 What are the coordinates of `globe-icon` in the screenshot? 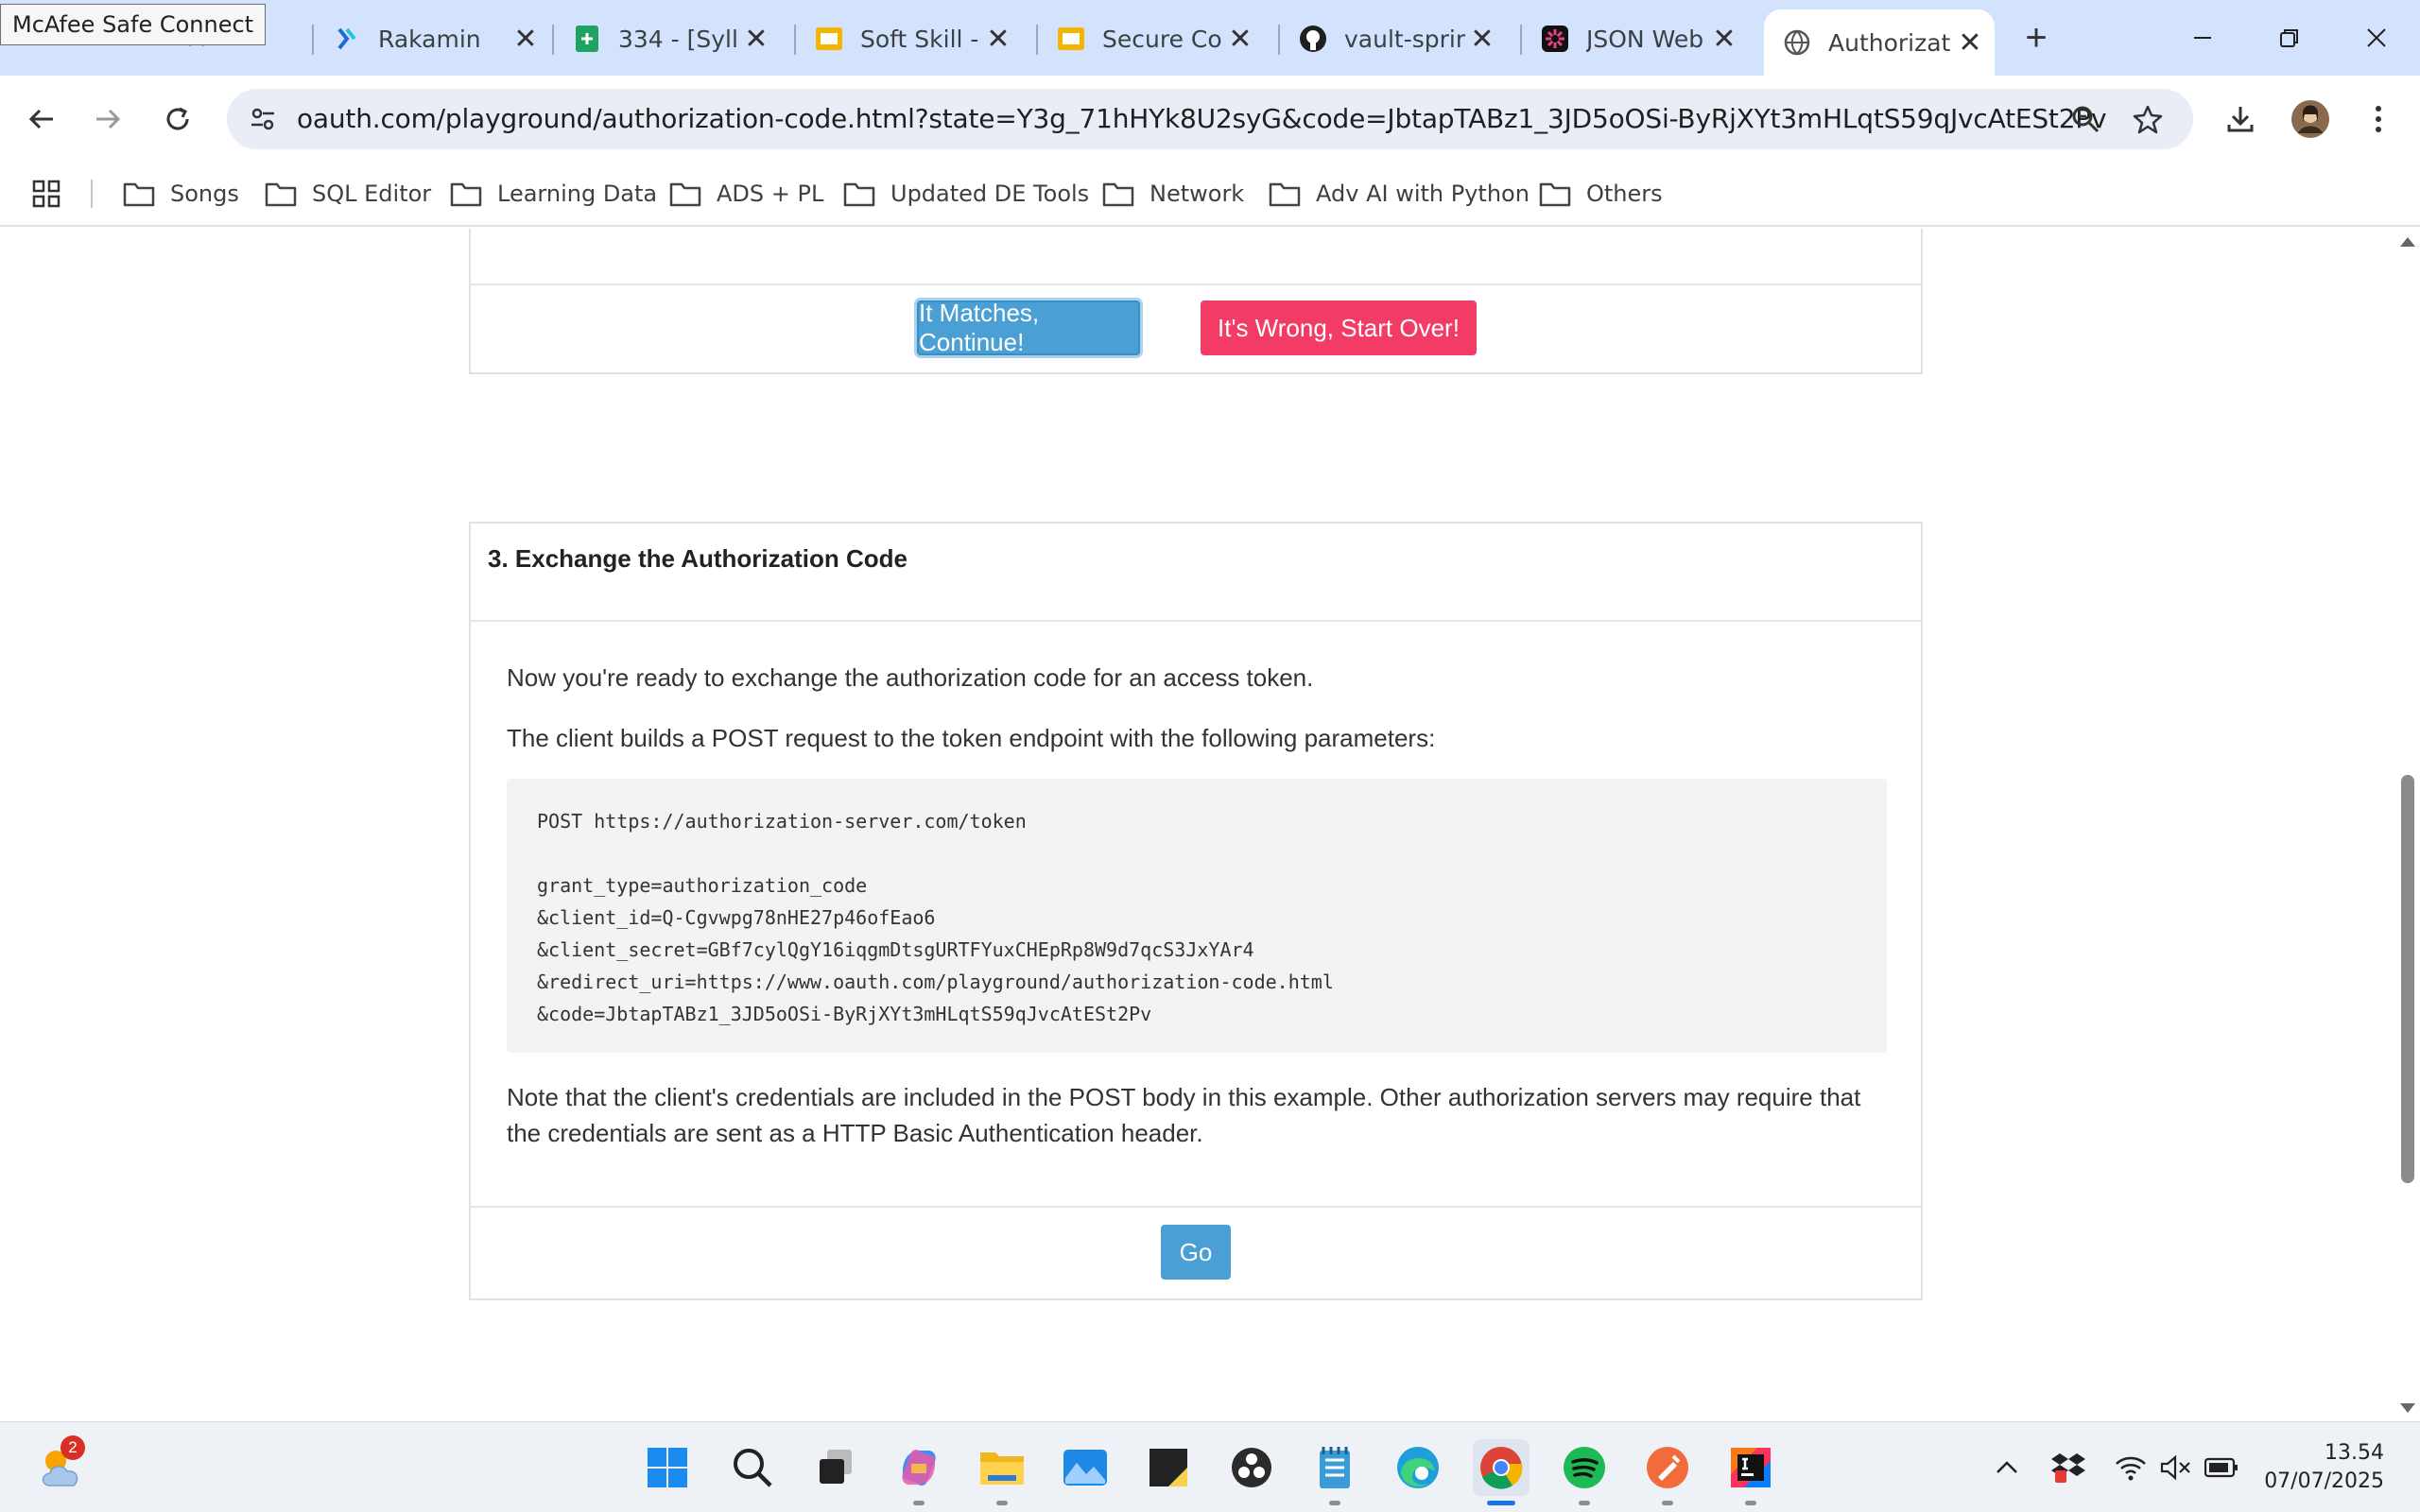 It's located at (1797, 42).